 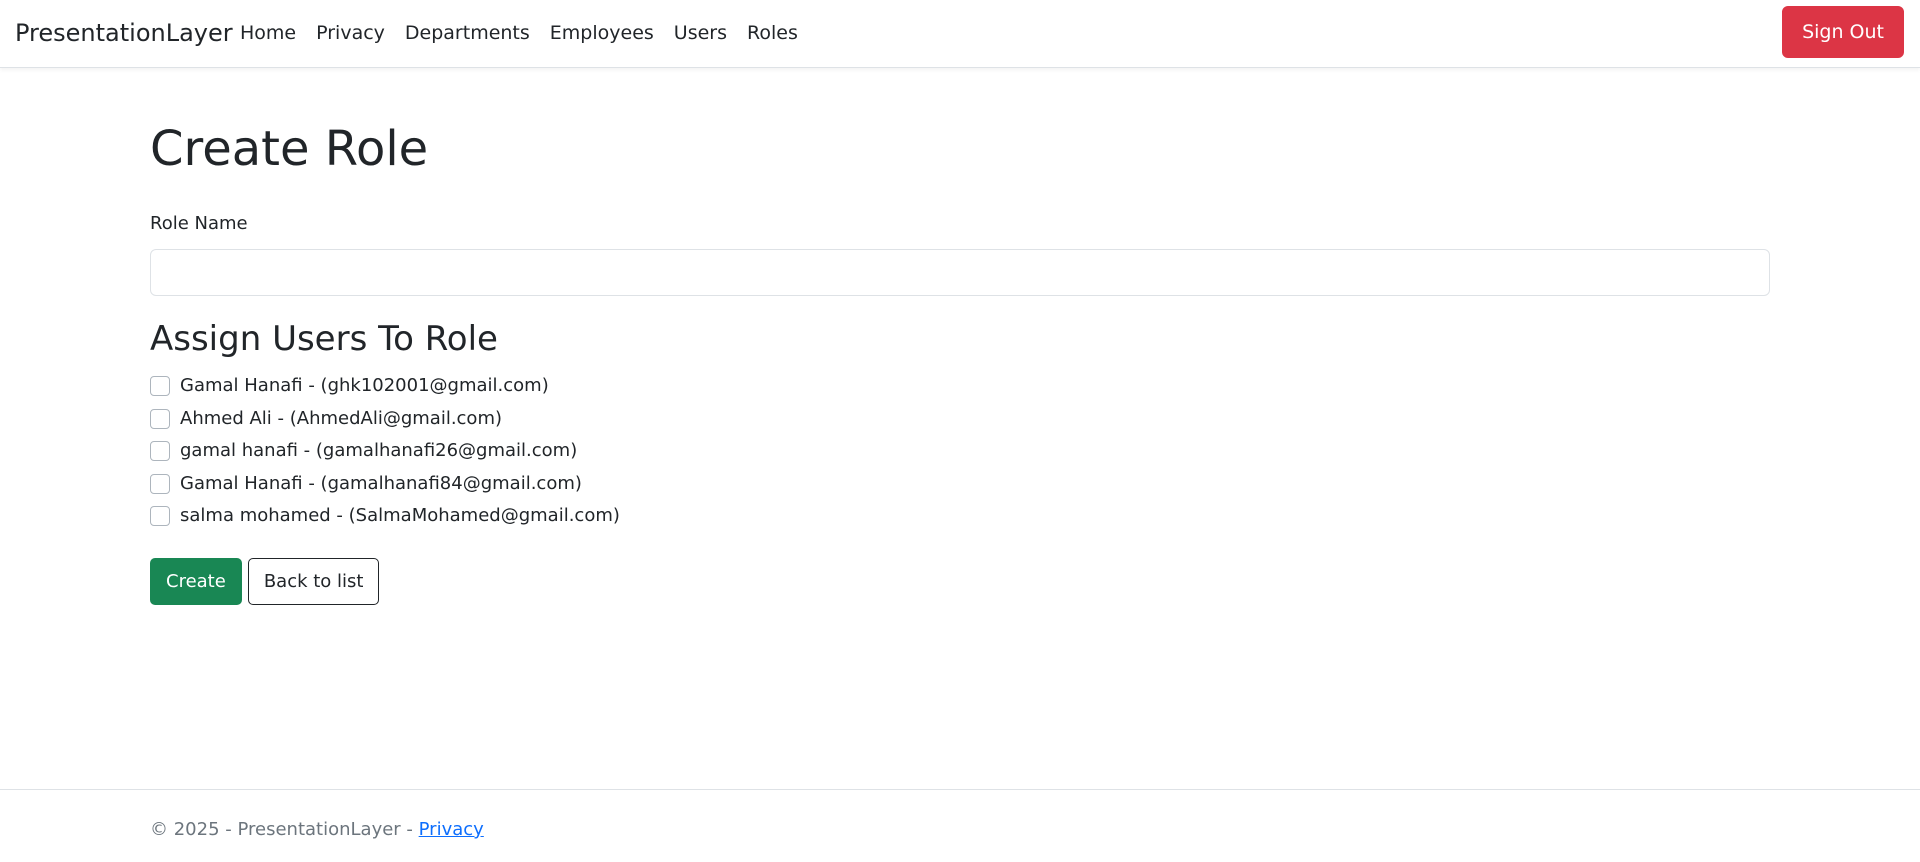 I want to click on nav-link-departments: Departments, so click(x=467, y=33).